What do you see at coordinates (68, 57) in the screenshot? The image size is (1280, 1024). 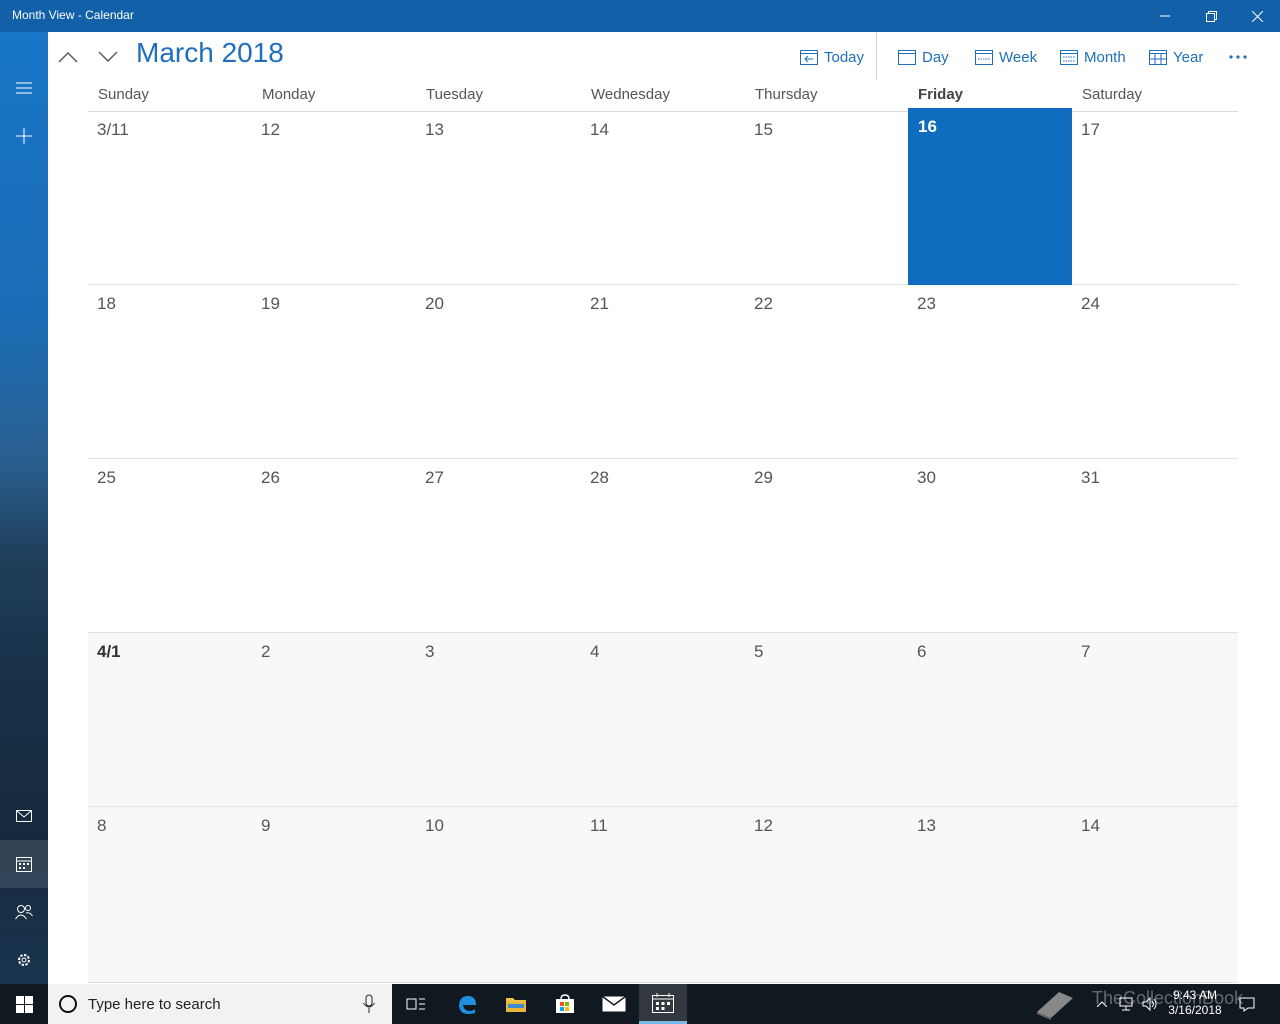 I see `previous-month-button` at bounding box center [68, 57].